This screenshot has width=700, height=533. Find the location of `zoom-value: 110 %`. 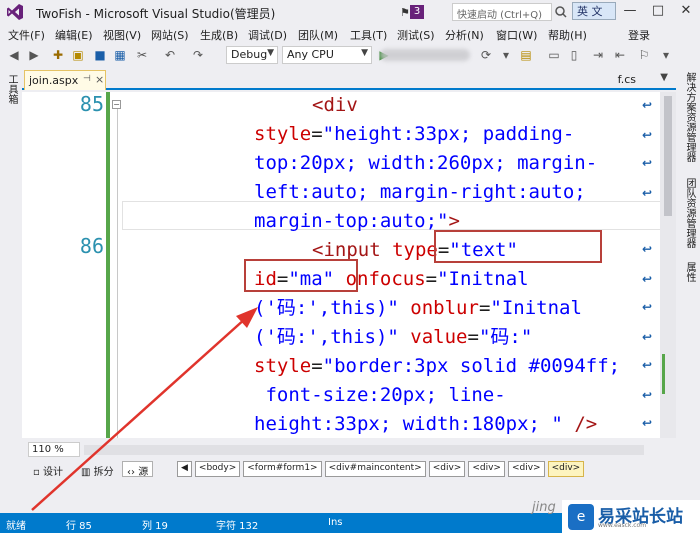

zoom-value: 110 % is located at coordinates (48, 449).